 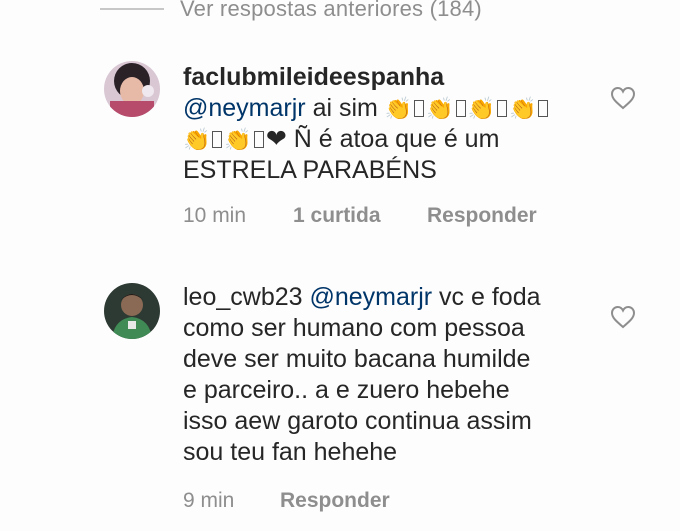 I want to click on comment-text-line: e parceiro.. a e zuero hebehe, so click(x=346, y=390).